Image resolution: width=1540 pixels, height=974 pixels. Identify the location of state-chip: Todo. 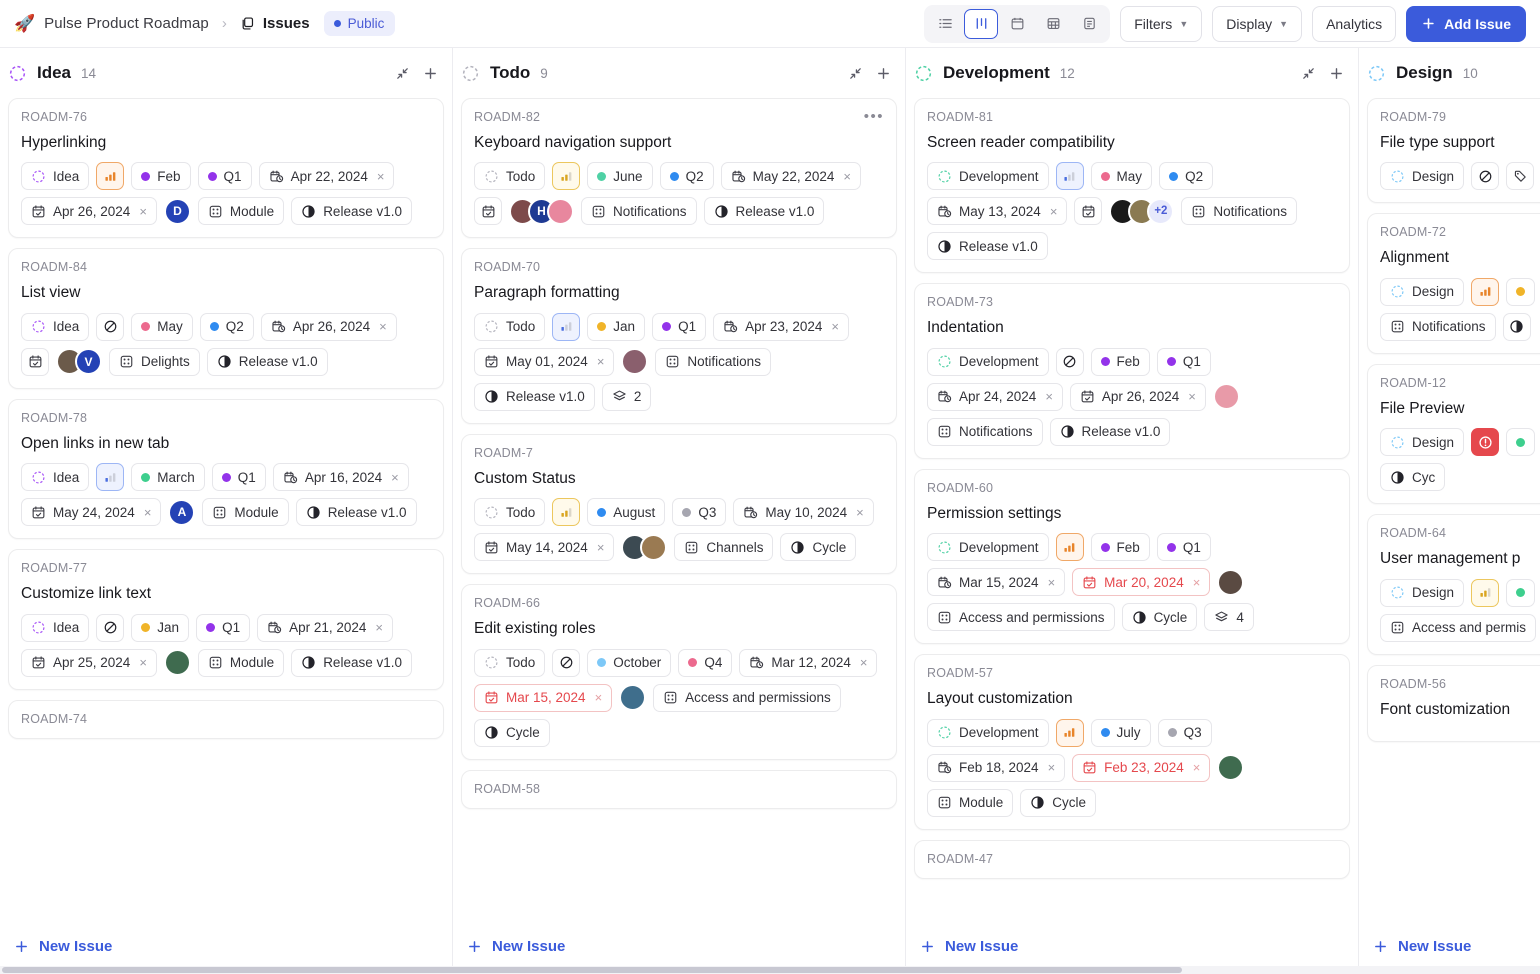
(510, 512).